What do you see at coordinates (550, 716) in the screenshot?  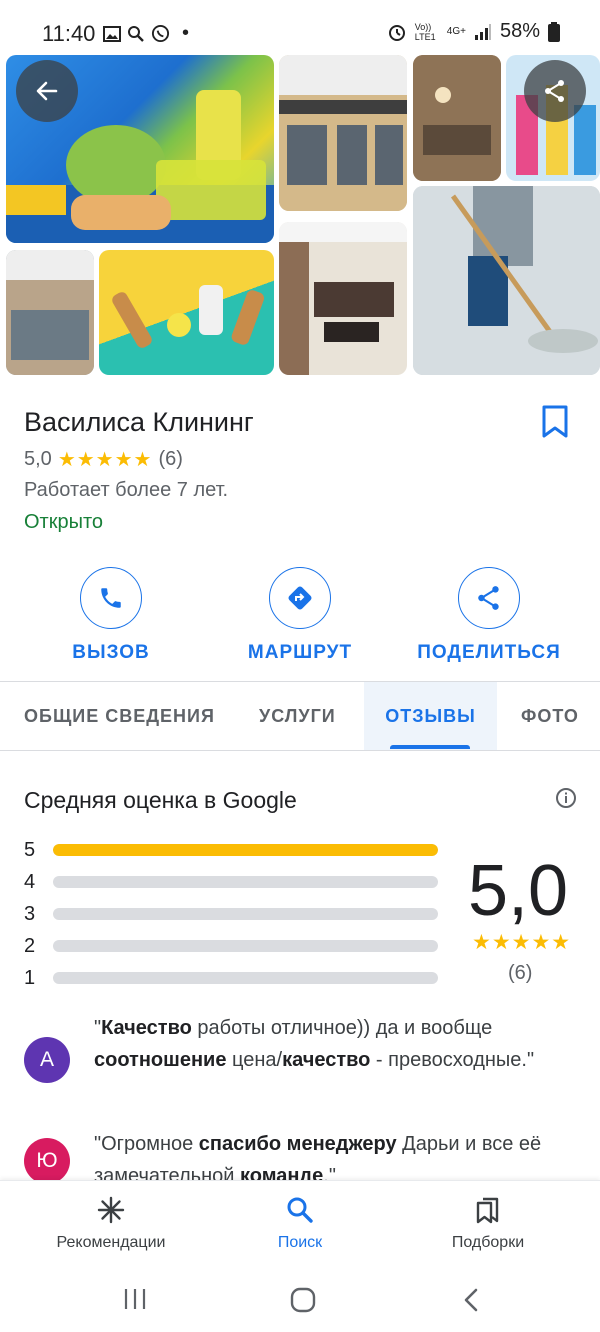 I see `tab-photos: ФОТО` at bounding box center [550, 716].